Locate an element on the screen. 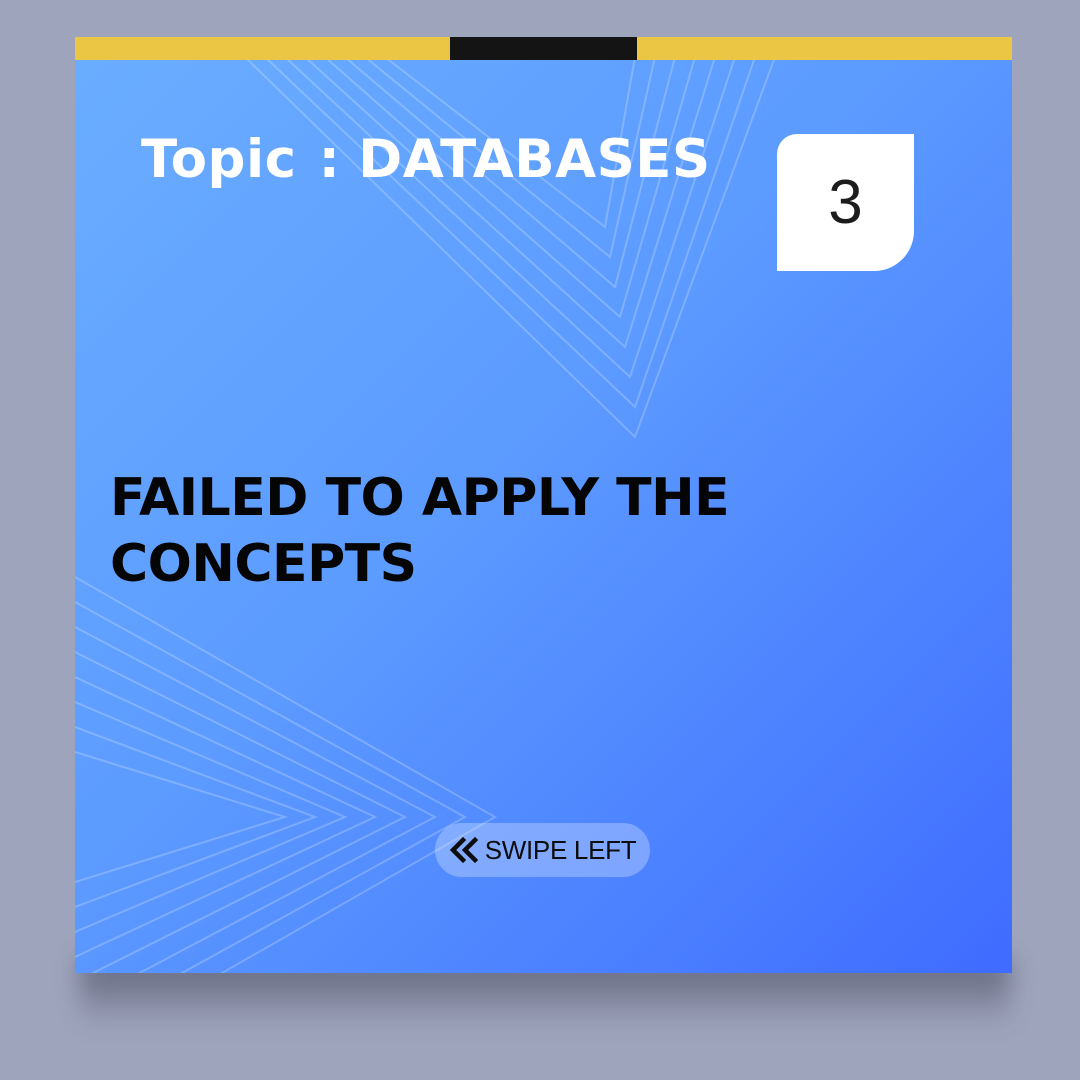 The height and width of the screenshot is (1080, 1080). progress-segment-active is located at coordinates (543, 48).